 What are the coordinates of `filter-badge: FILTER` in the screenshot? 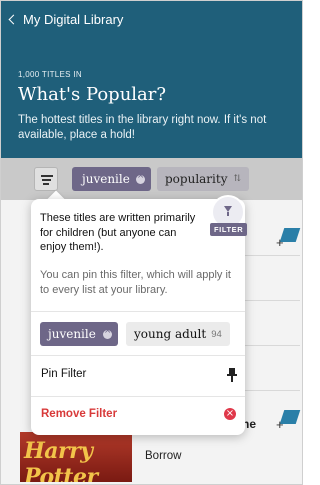 It's located at (229, 221).